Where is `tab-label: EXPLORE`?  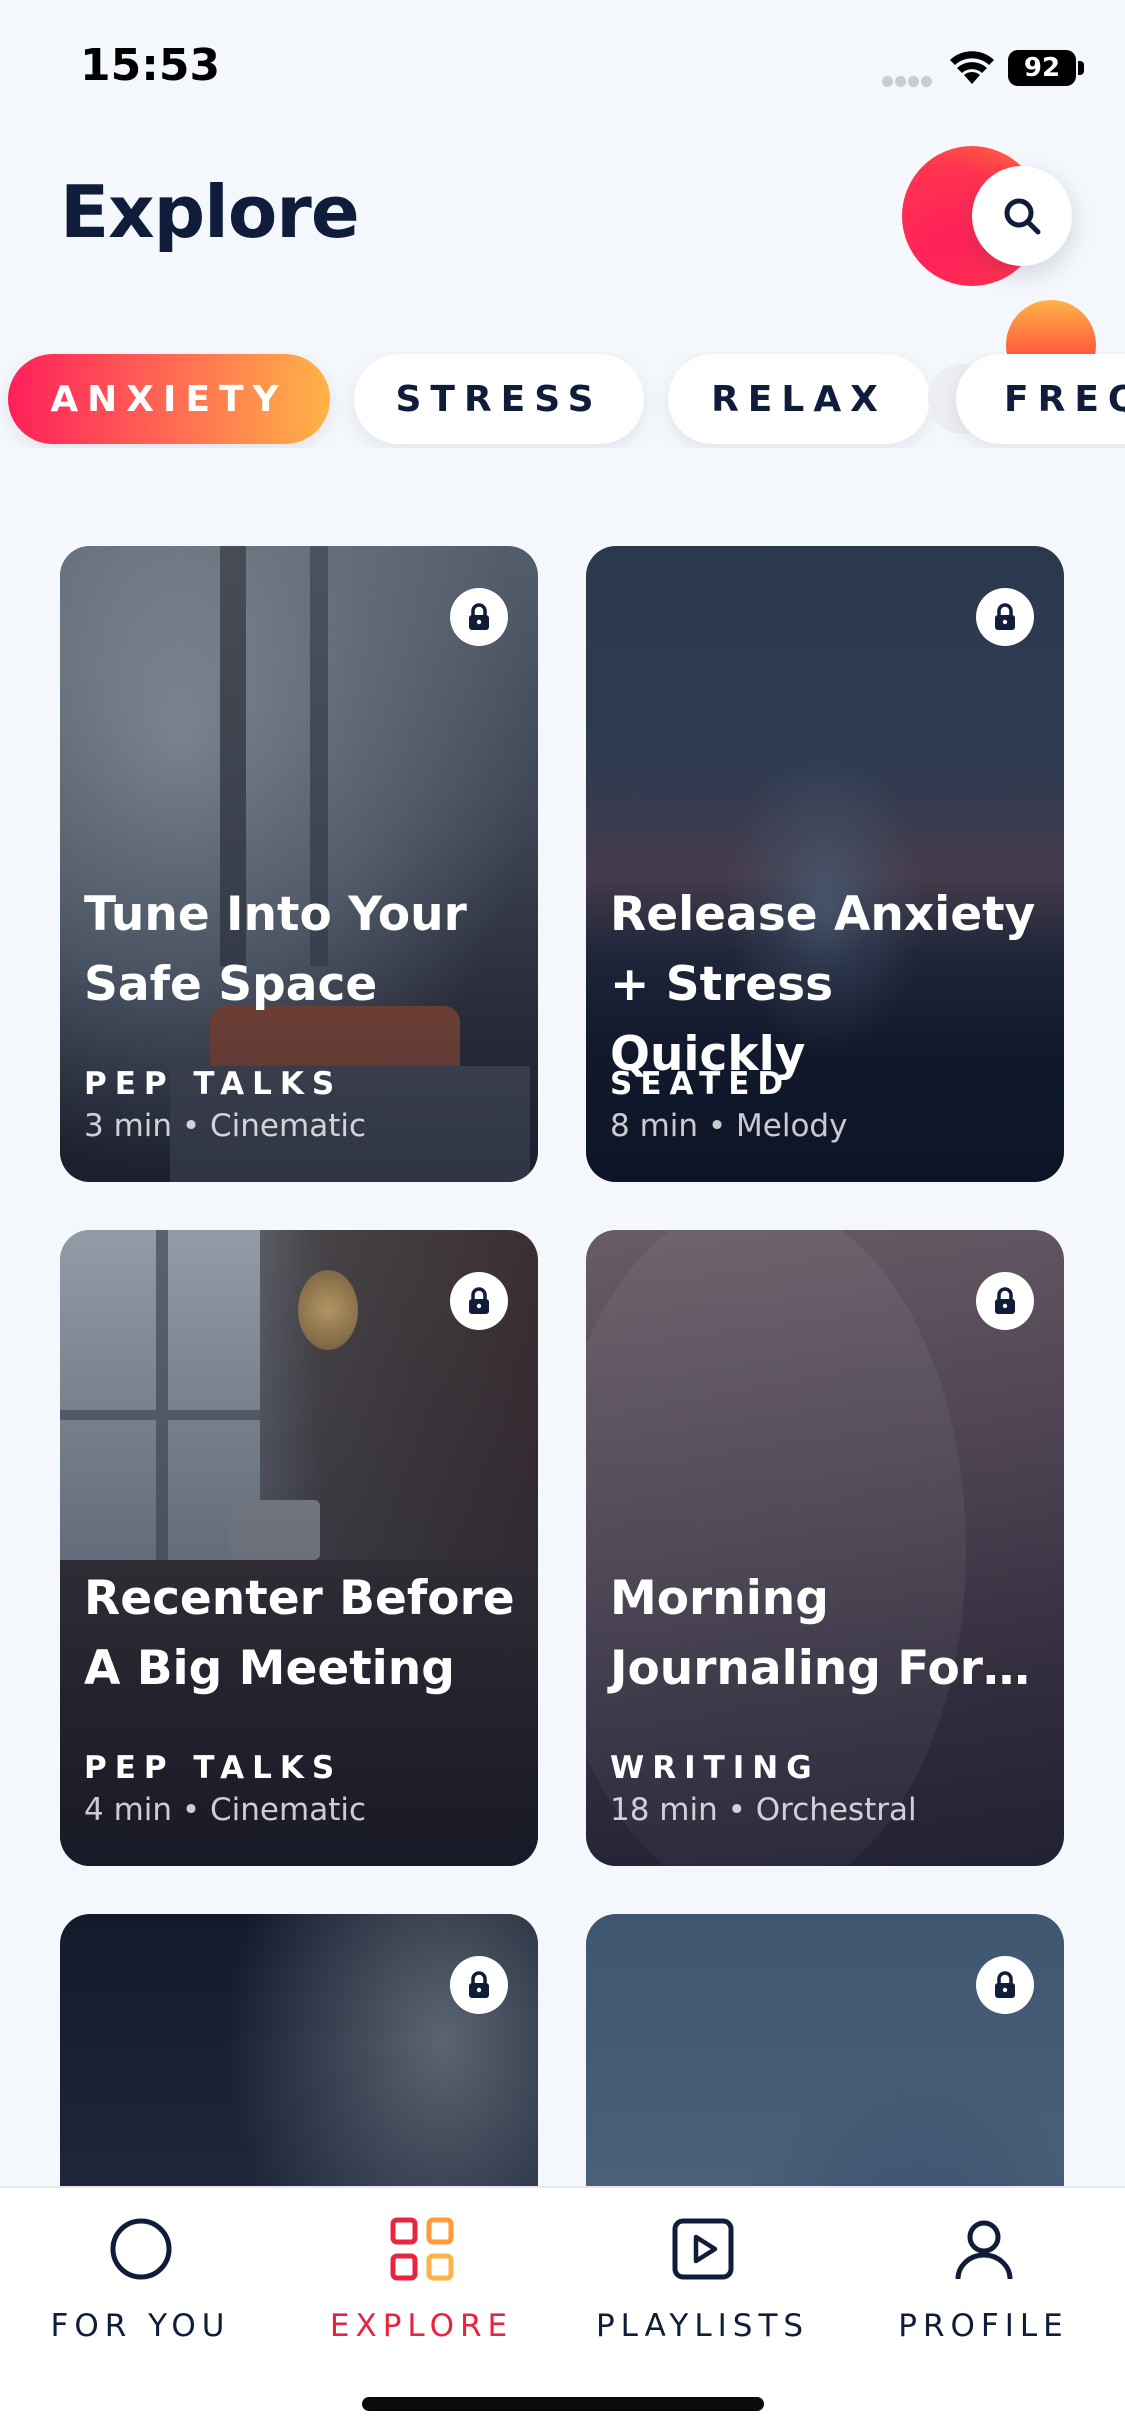
tab-label: EXPLORE is located at coordinates (421, 2326).